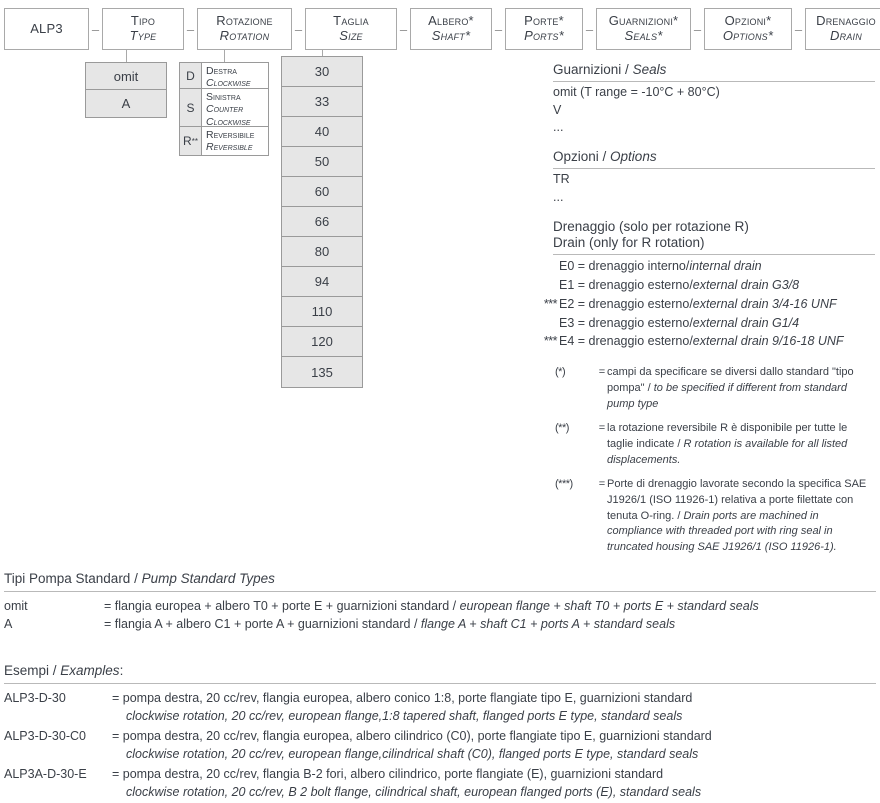 The image size is (880, 803). Describe the element at coordinates (748, 21) in the screenshot. I see `code-box-opzioni-it: Opzioni*` at that location.